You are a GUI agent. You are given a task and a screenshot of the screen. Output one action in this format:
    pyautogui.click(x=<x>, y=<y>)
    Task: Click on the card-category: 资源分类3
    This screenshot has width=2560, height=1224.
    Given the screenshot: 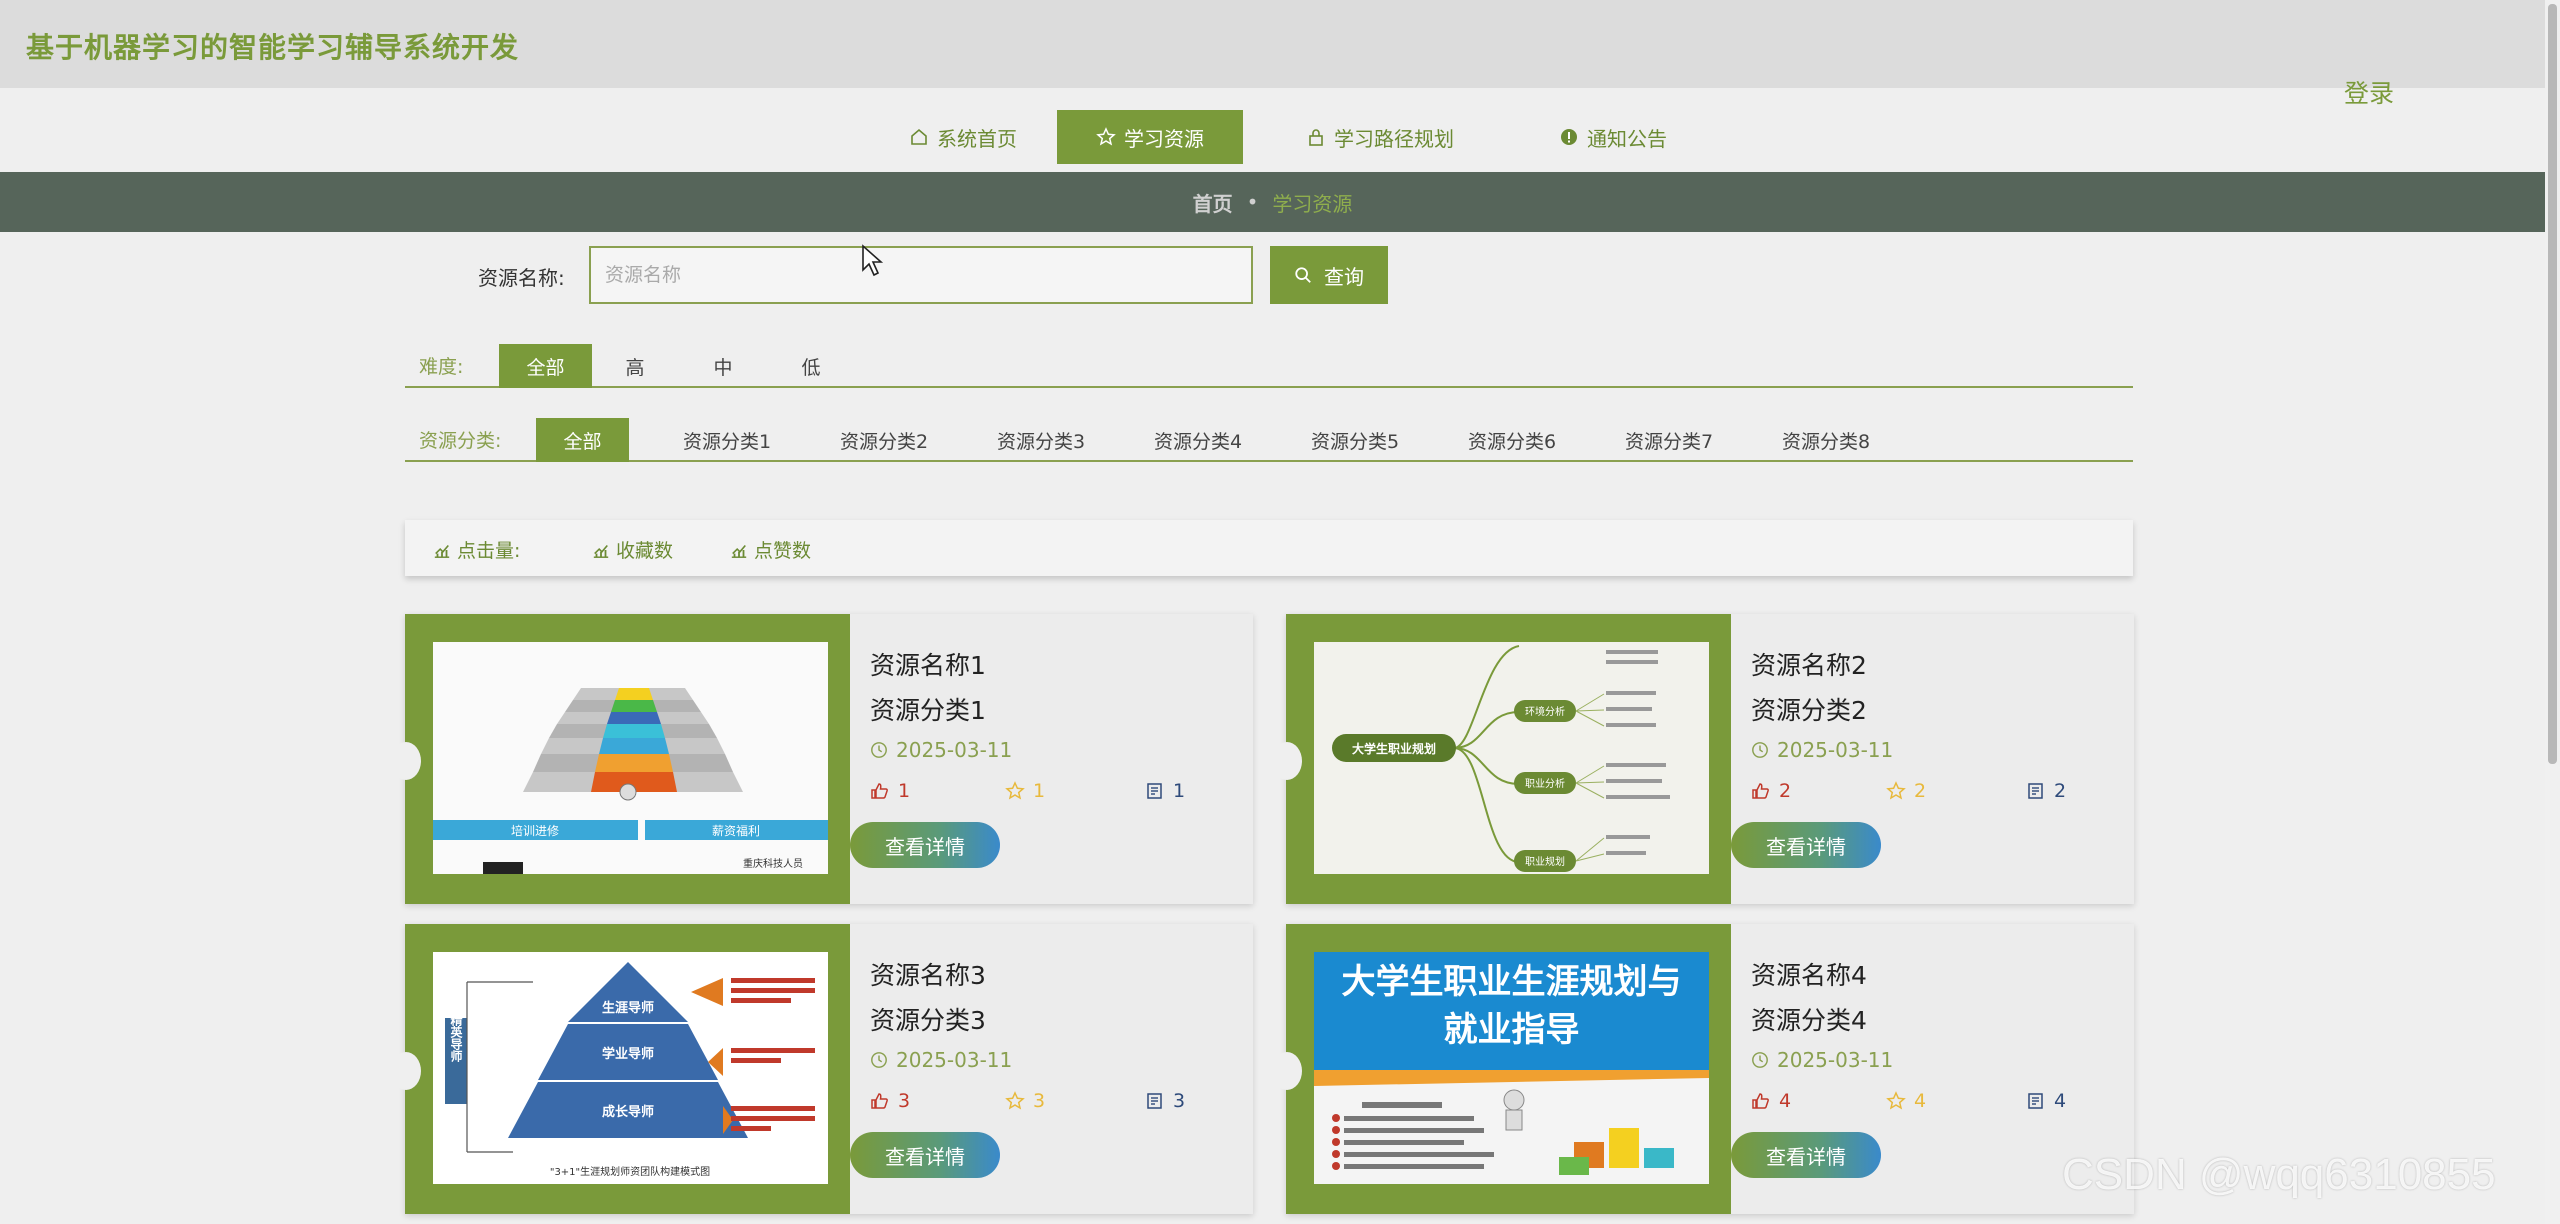 What is the action you would take?
    pyautogui.click(x=928, y=1020)
    